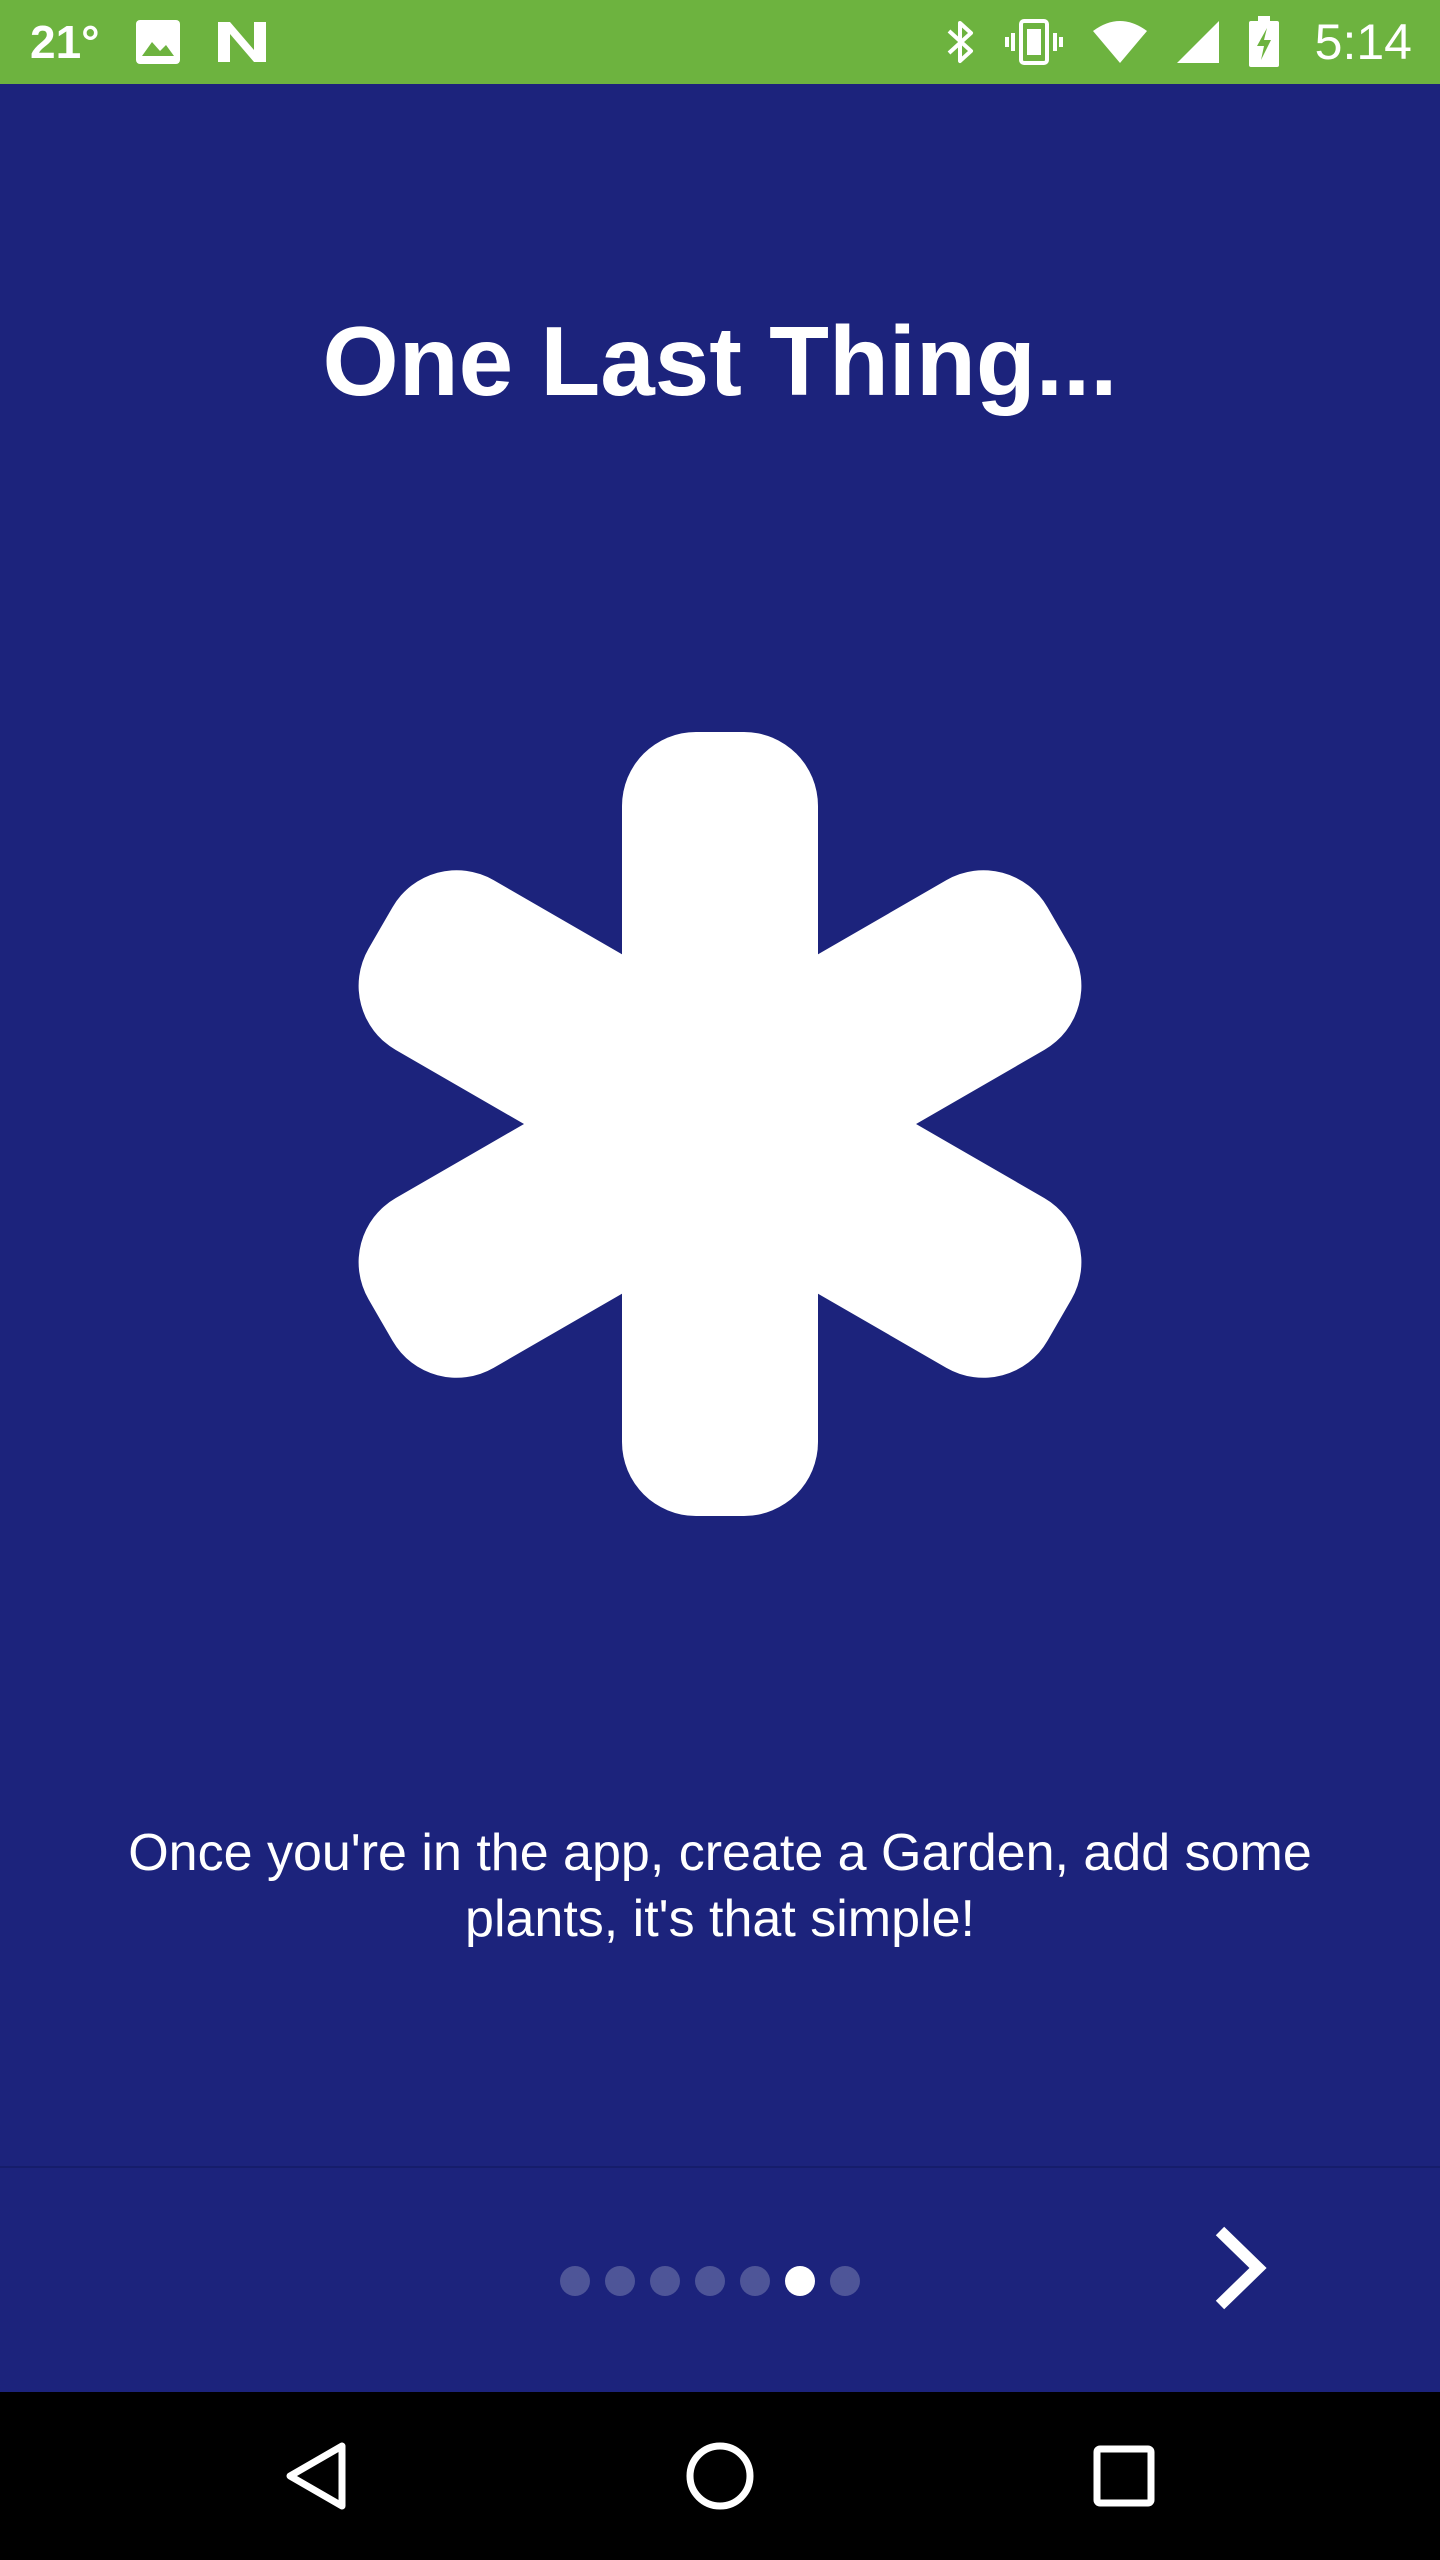 The width and height of the screenshot is (1440, 2560). I want to click on n-app-notification-icon, so click(242, 42).